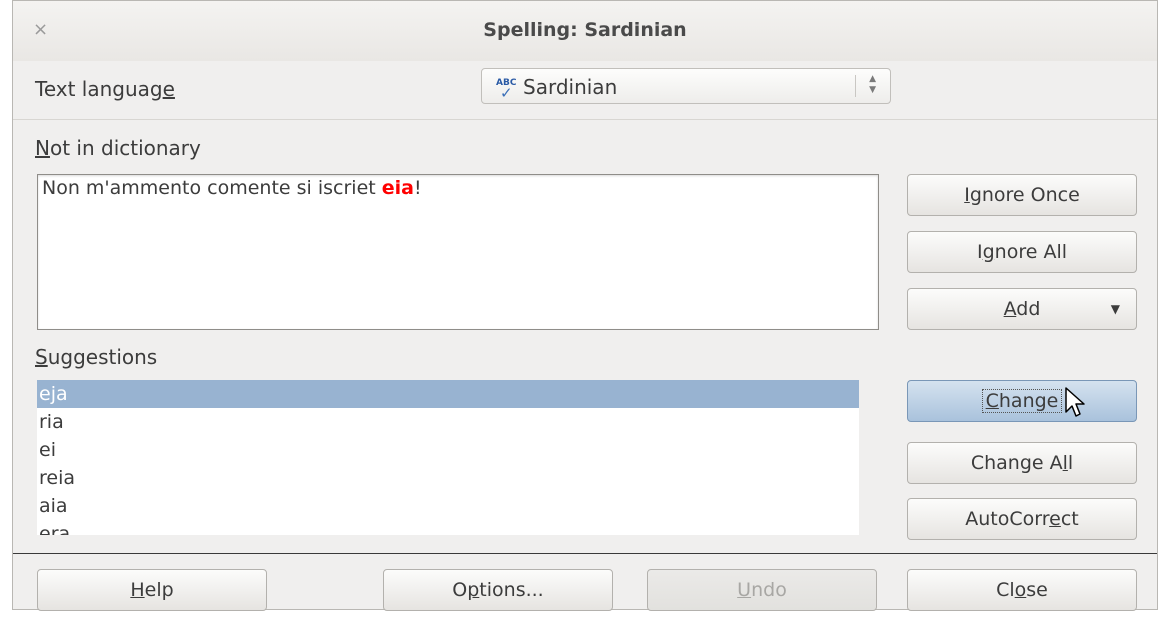 Image resolution: width=1161 pixels, height=633 pixels. I want to click on suggestion-item-selected: eja, so click(448, 394).